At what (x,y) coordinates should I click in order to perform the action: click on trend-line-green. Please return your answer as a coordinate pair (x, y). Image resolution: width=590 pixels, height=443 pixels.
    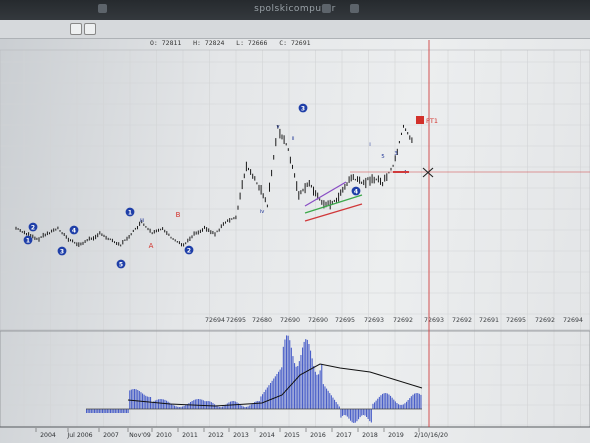
    Looking at the image, I should click on (333, 204).